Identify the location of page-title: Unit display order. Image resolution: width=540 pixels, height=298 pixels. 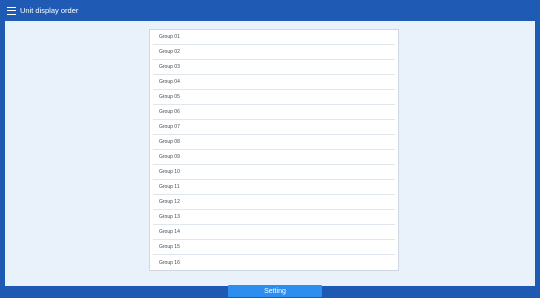
(49, 10).